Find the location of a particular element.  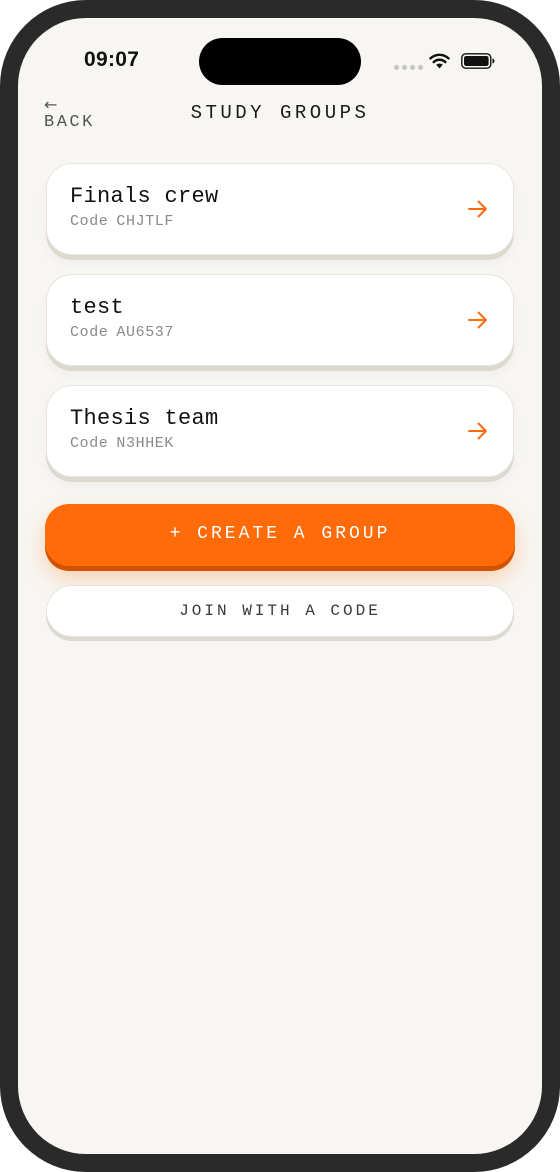

dynamic-island is located at coordinates (280, 61).